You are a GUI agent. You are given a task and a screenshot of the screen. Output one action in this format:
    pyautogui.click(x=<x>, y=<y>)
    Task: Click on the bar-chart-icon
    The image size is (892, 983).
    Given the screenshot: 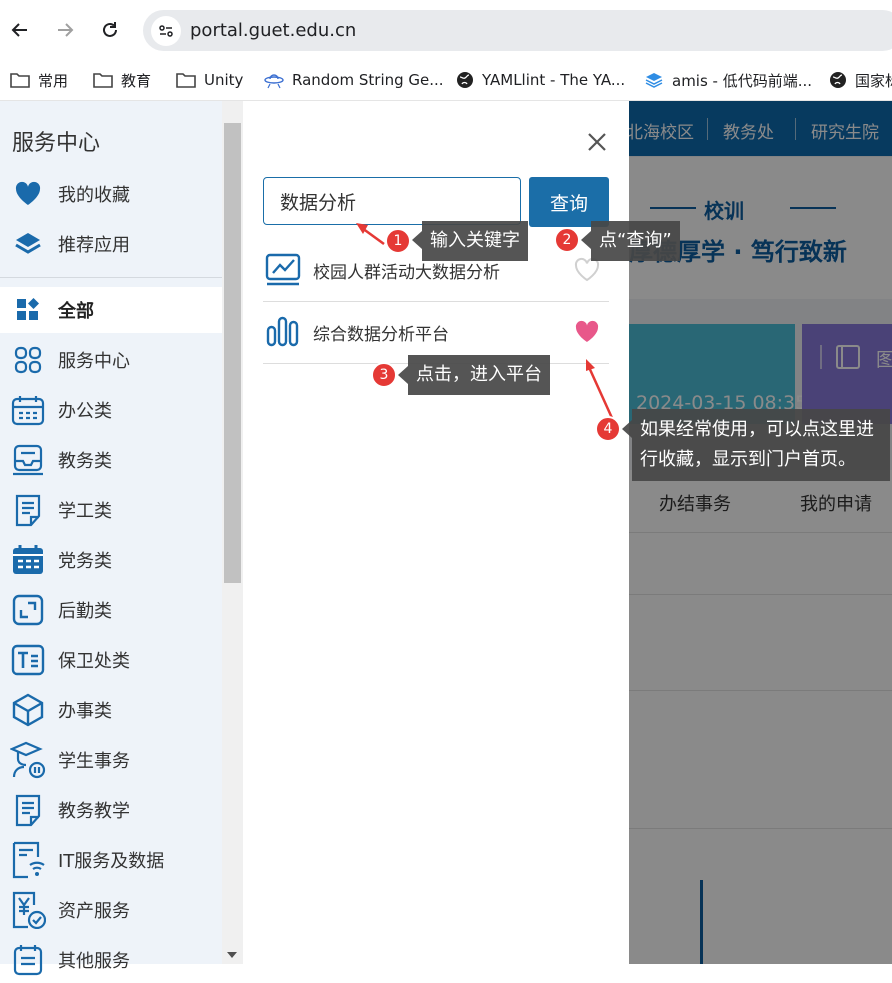 What is the action you would take?
    pyautogui.click(x=283, y=334)
    